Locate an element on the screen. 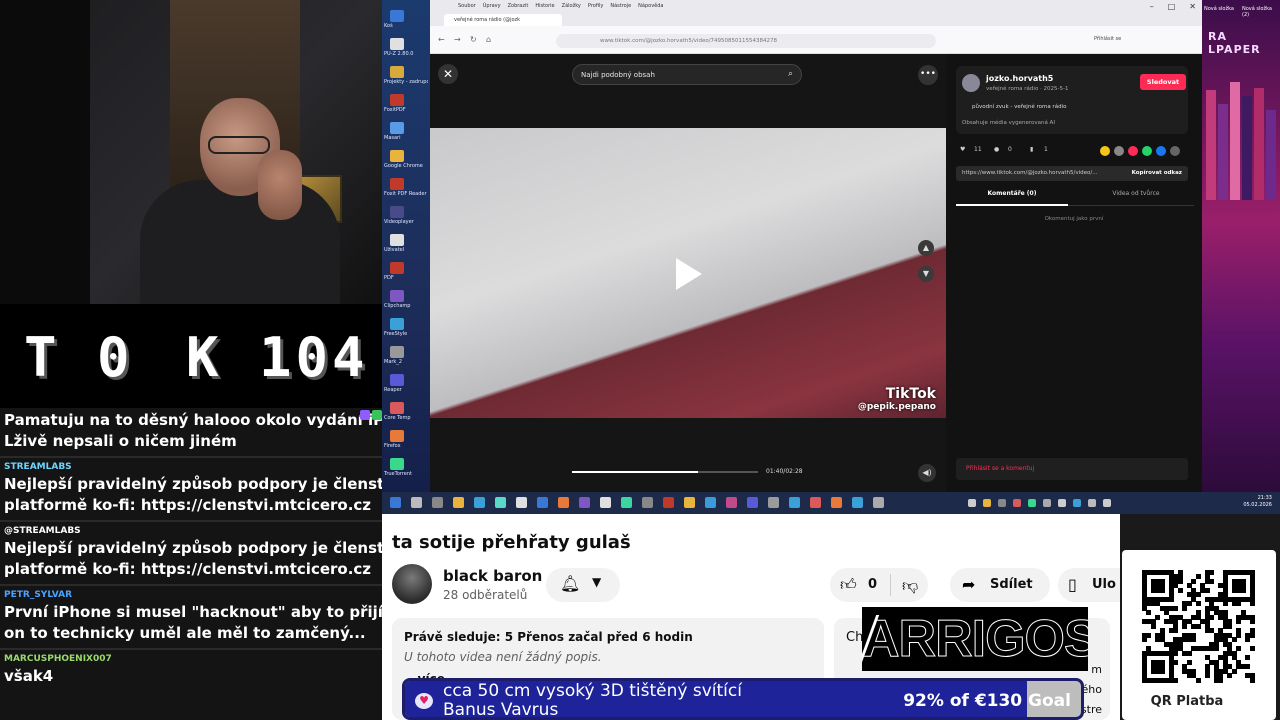  menu-item: Historie is located at coordinates (544, 7).